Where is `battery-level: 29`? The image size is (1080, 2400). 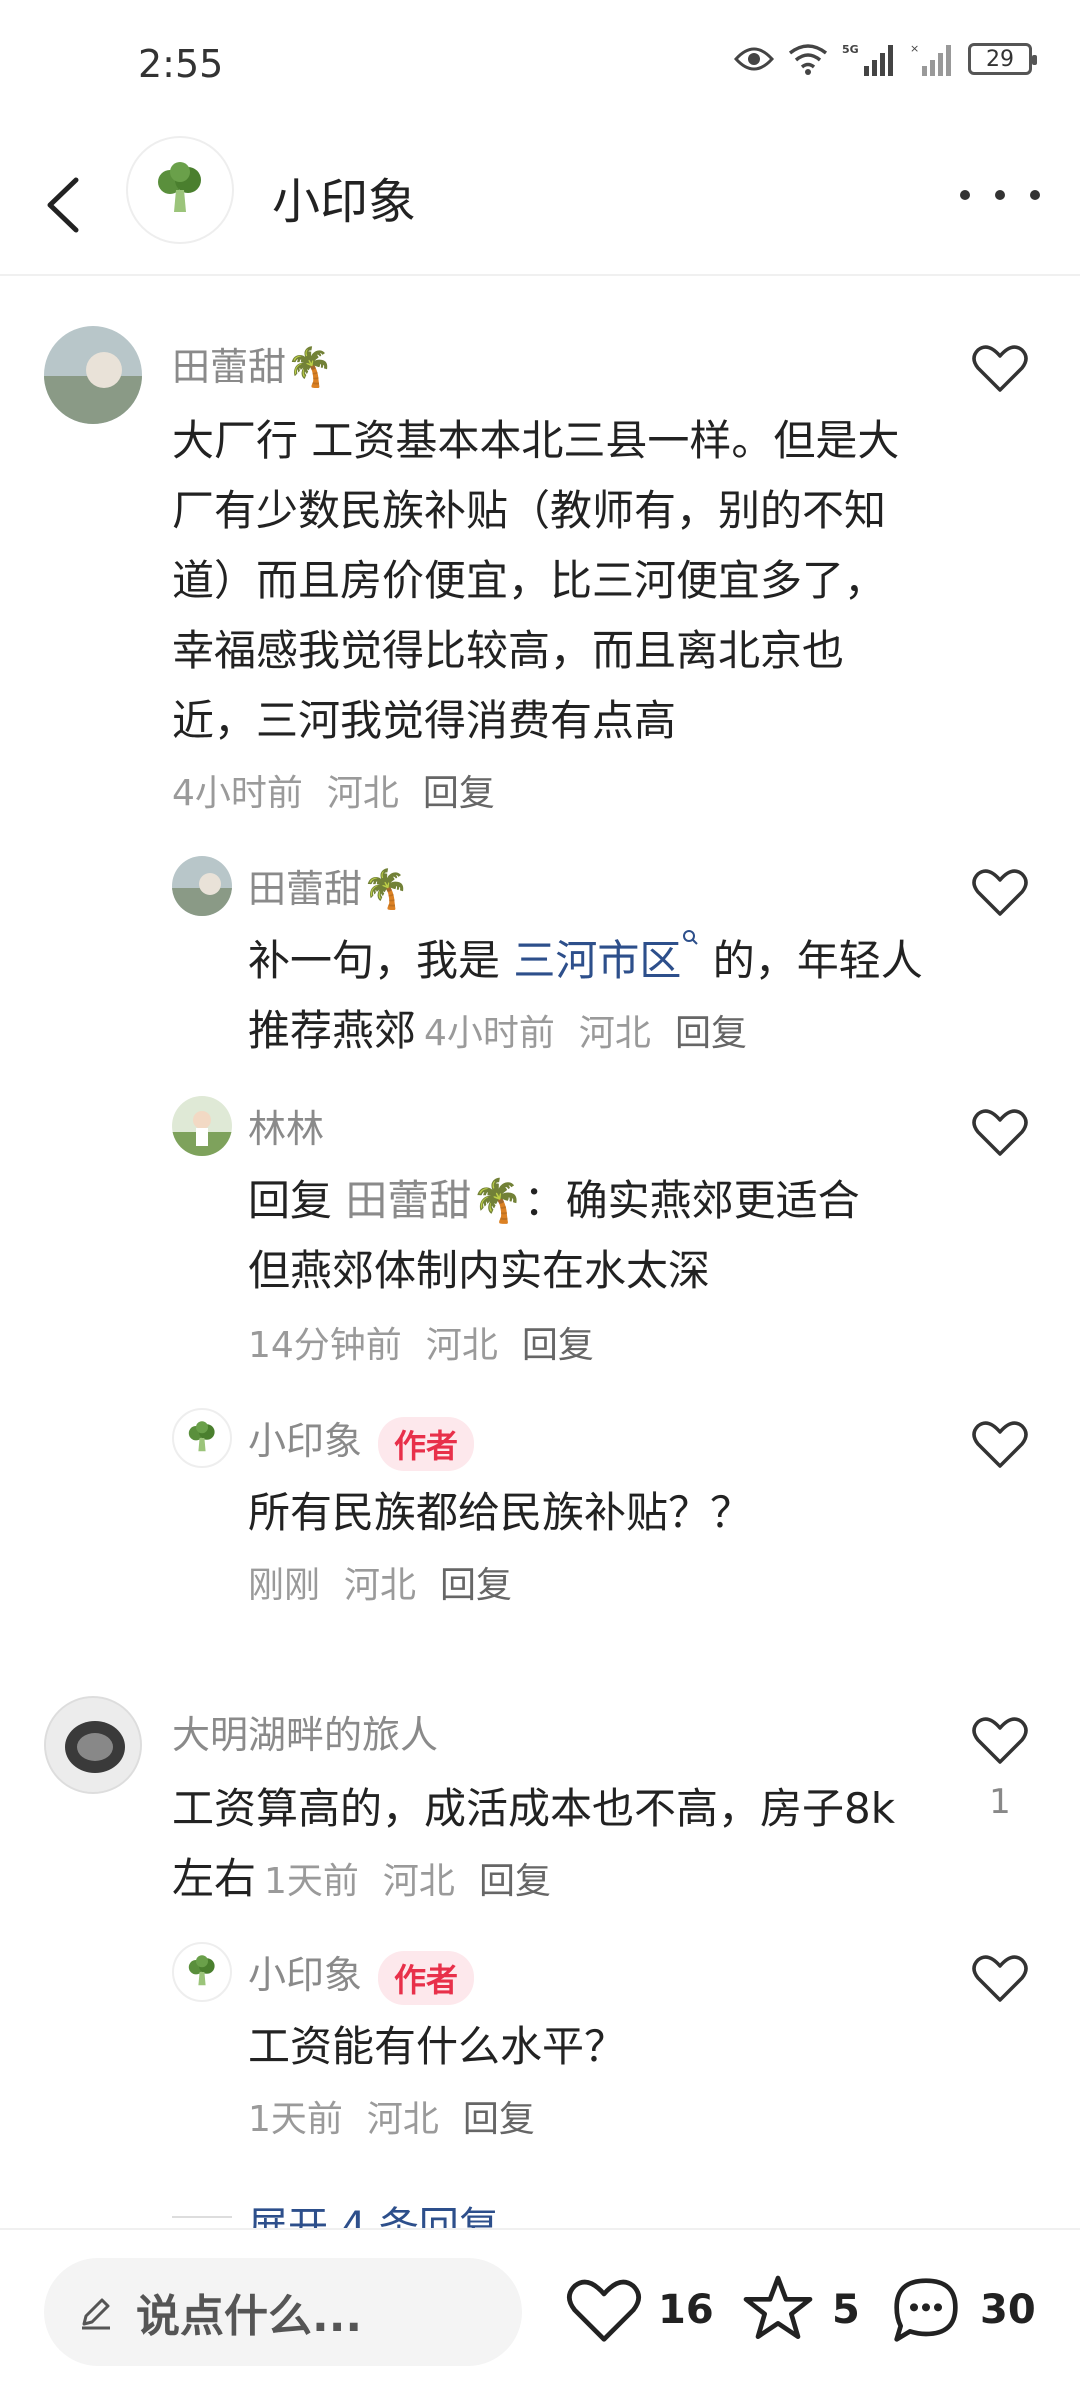 battery-level: 29 is located at coordinates (1000, 59).